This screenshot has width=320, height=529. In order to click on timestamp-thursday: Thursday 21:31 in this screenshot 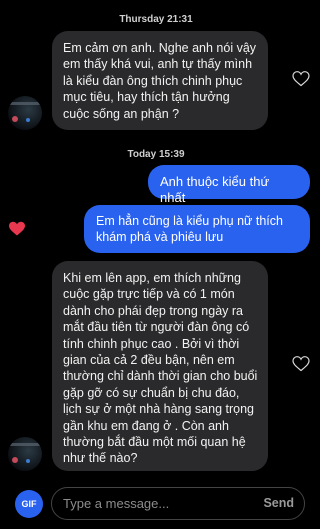, I will do `click(156, 19)`.